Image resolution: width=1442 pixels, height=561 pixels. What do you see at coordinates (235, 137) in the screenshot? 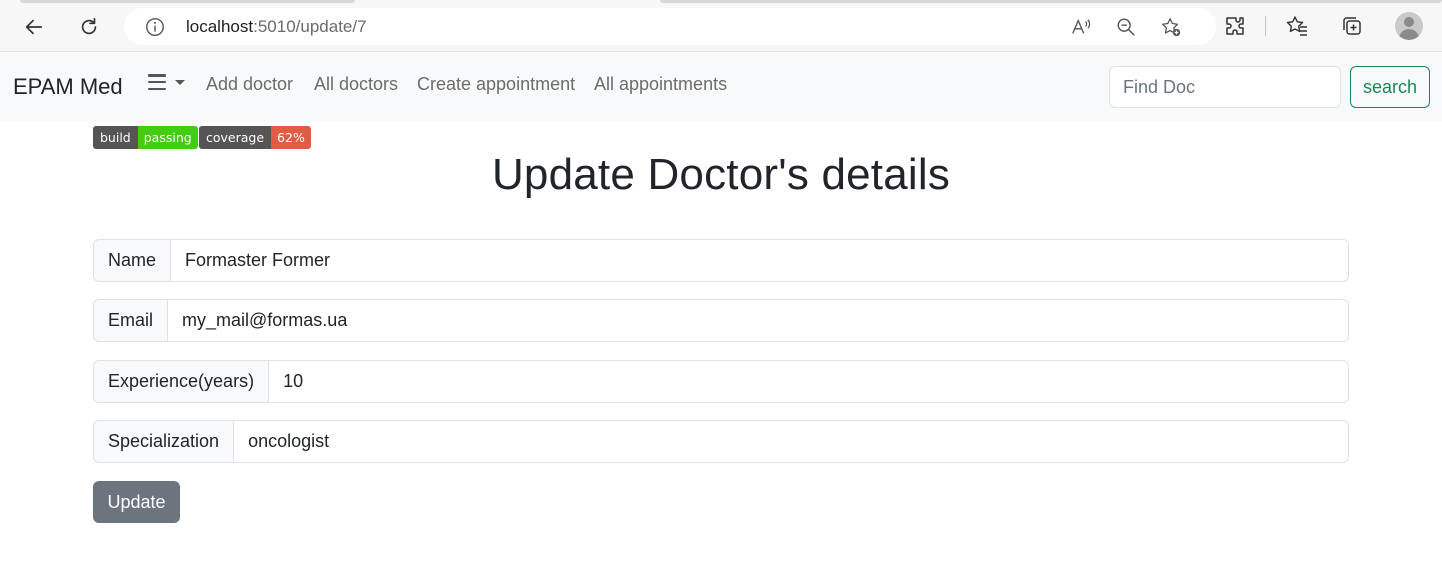
I see `badge-label: coverage` at bounding box center [235, 137].